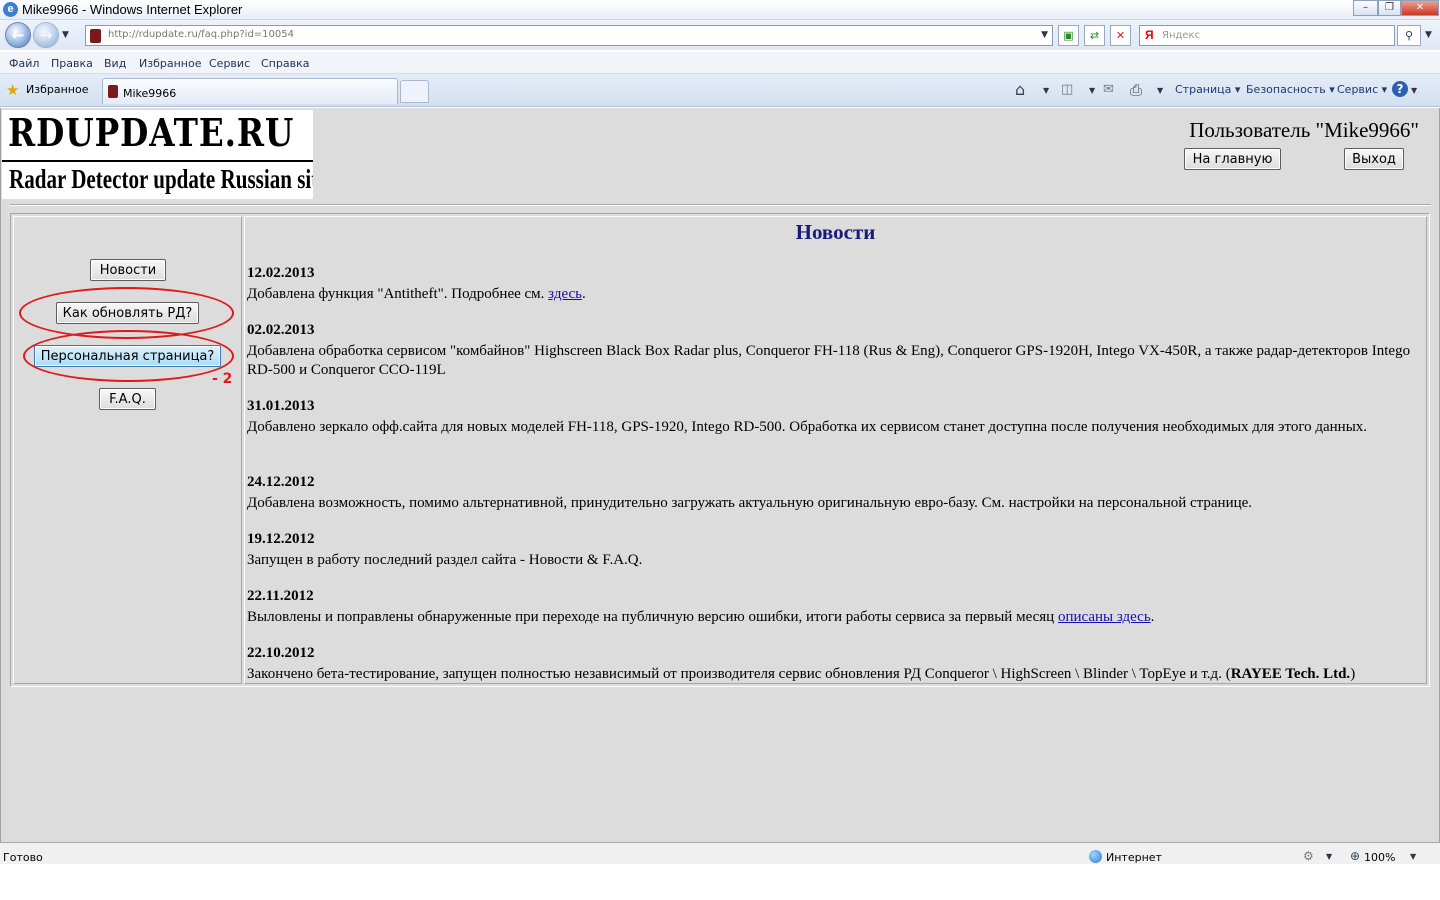 This screenshot has width=1440, height=900. What do you see at coordinates (285, 63) in the screenshot?
I see `menu-help: Справка` at bounding box center [285, 63].